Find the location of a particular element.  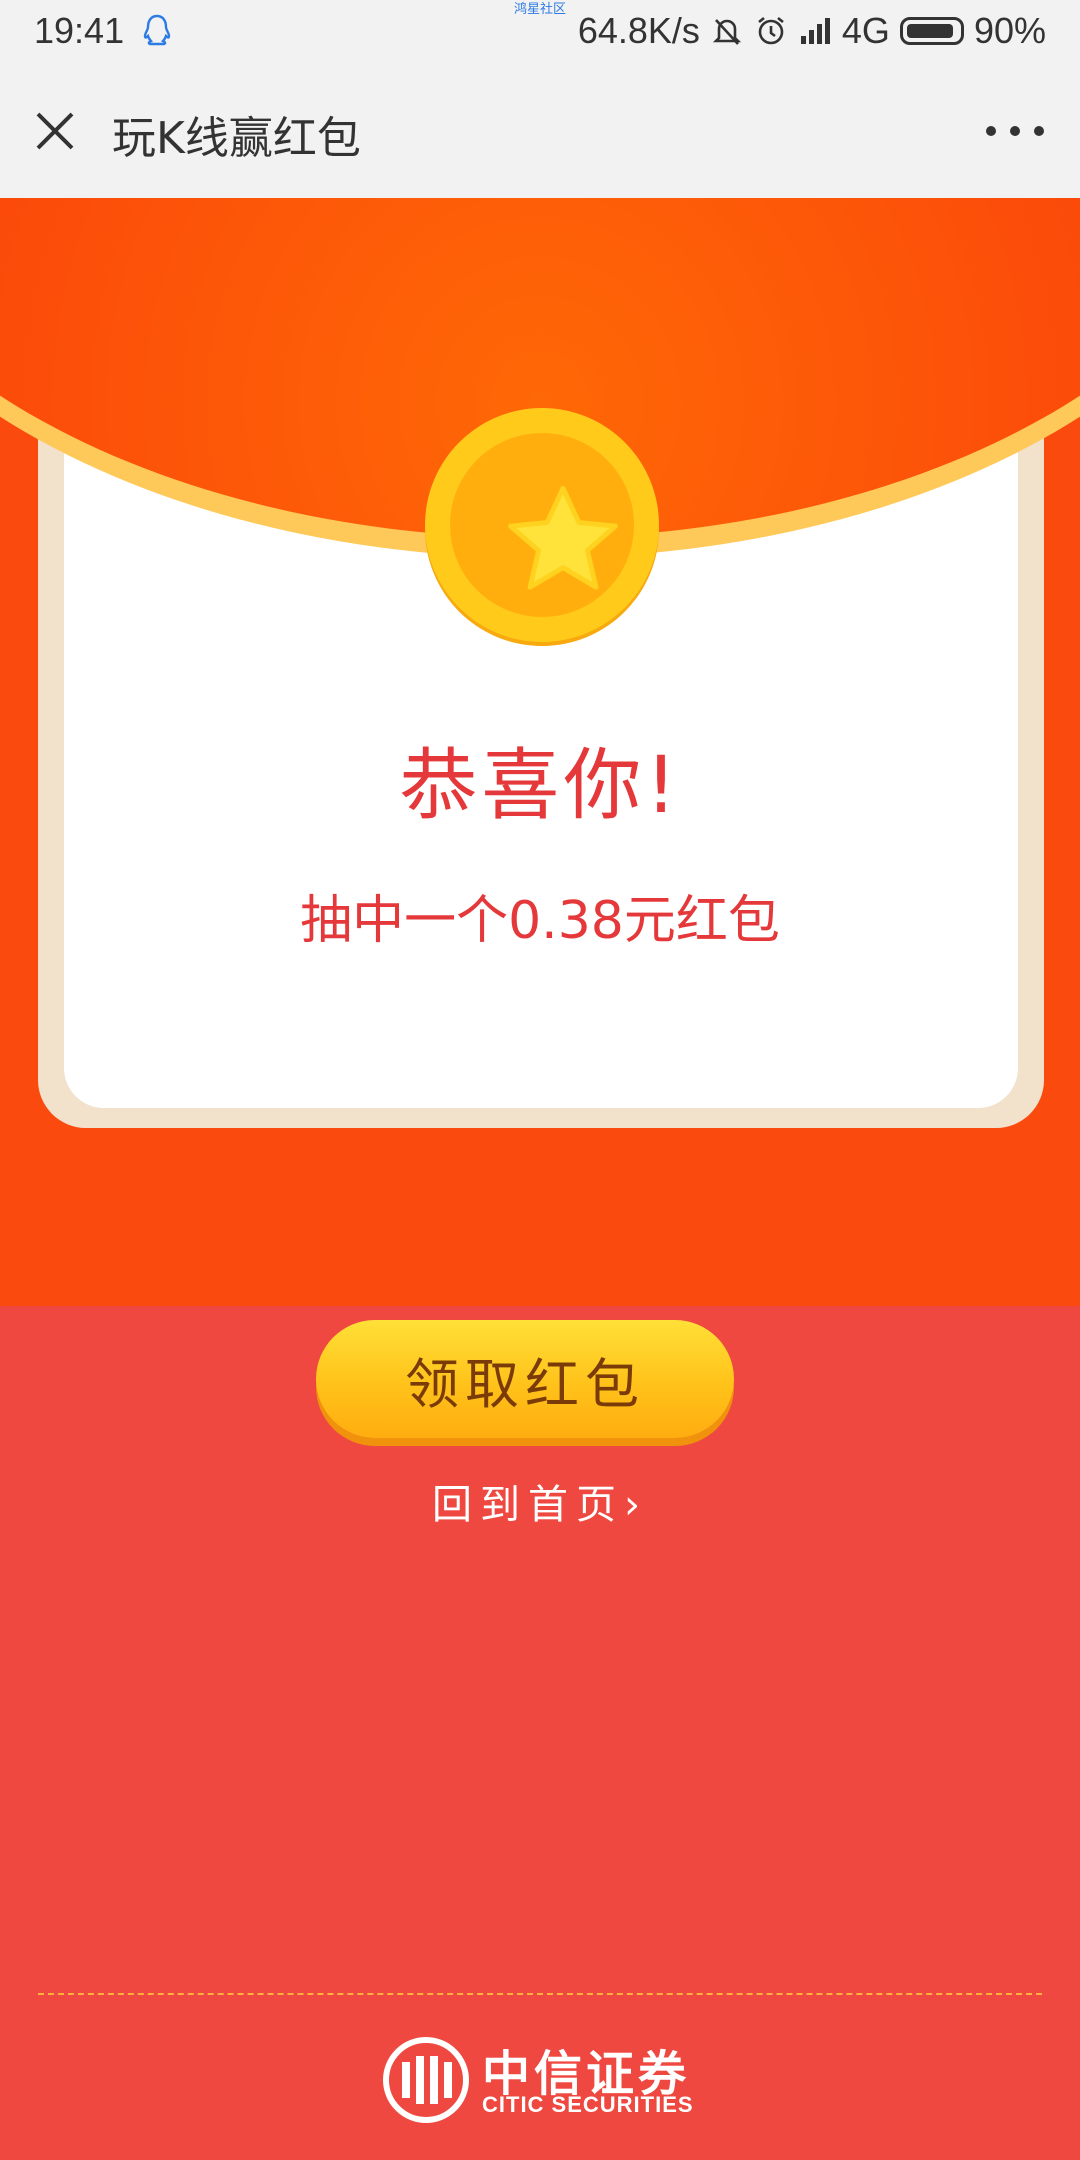

signal-icon is located at coordinates (815, 31).